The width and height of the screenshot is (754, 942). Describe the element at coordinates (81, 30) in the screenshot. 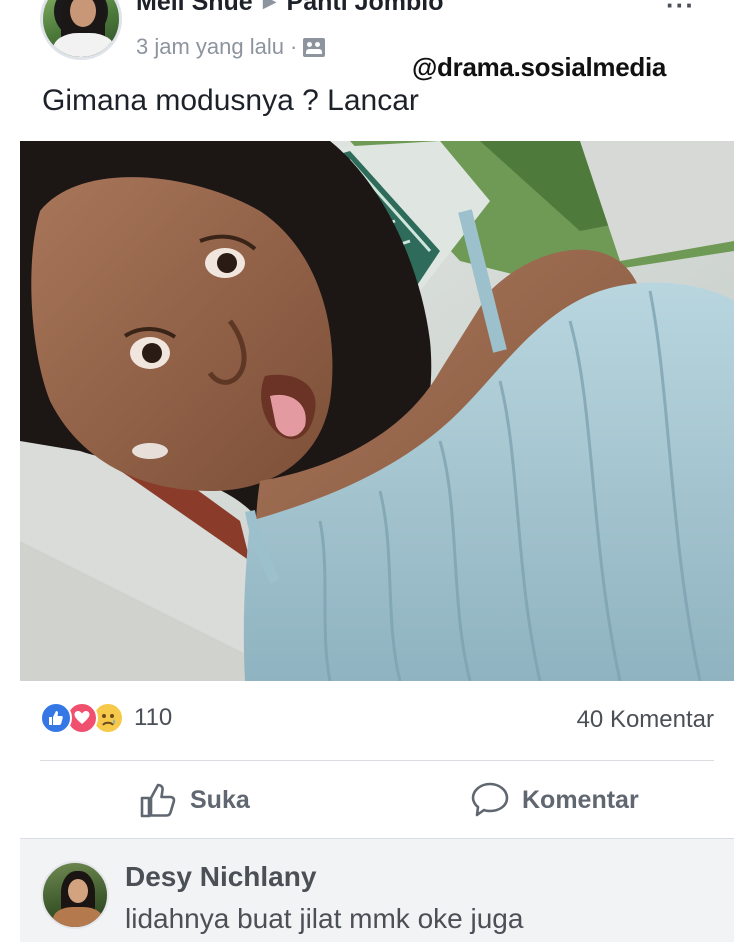

I see `author-avatar` at that location.